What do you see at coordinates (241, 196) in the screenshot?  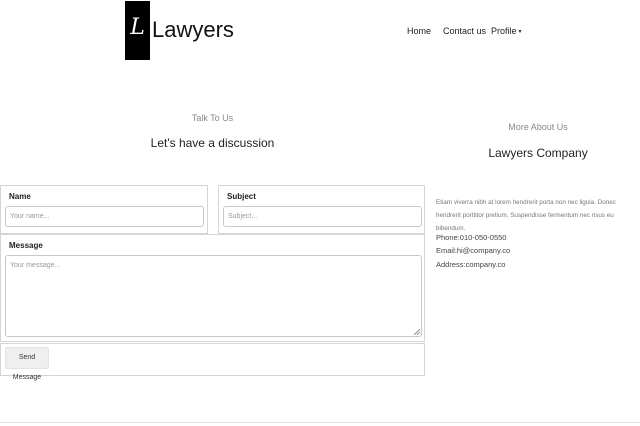 I see `subject-label: Subject` at bounding box center [241, 196].